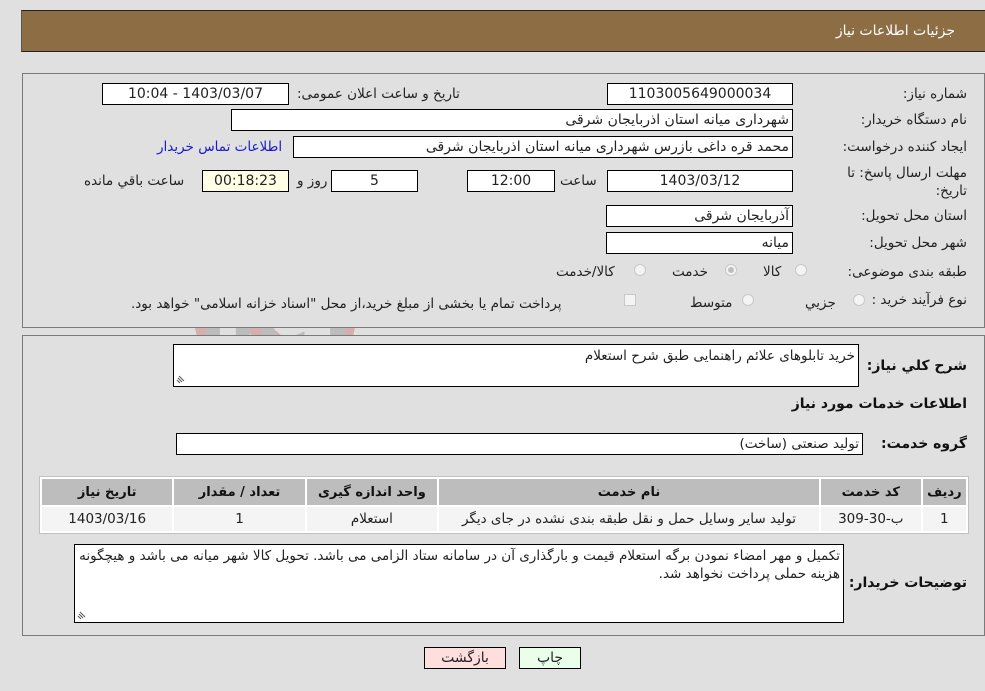 Image resolution: width=985 pixels, height=691 pixels. What do you see at coordinates (907, 272) in the screenshot?
I see `category-label: طبقه بندی موضوعی:` at bounding box center [907, 272].